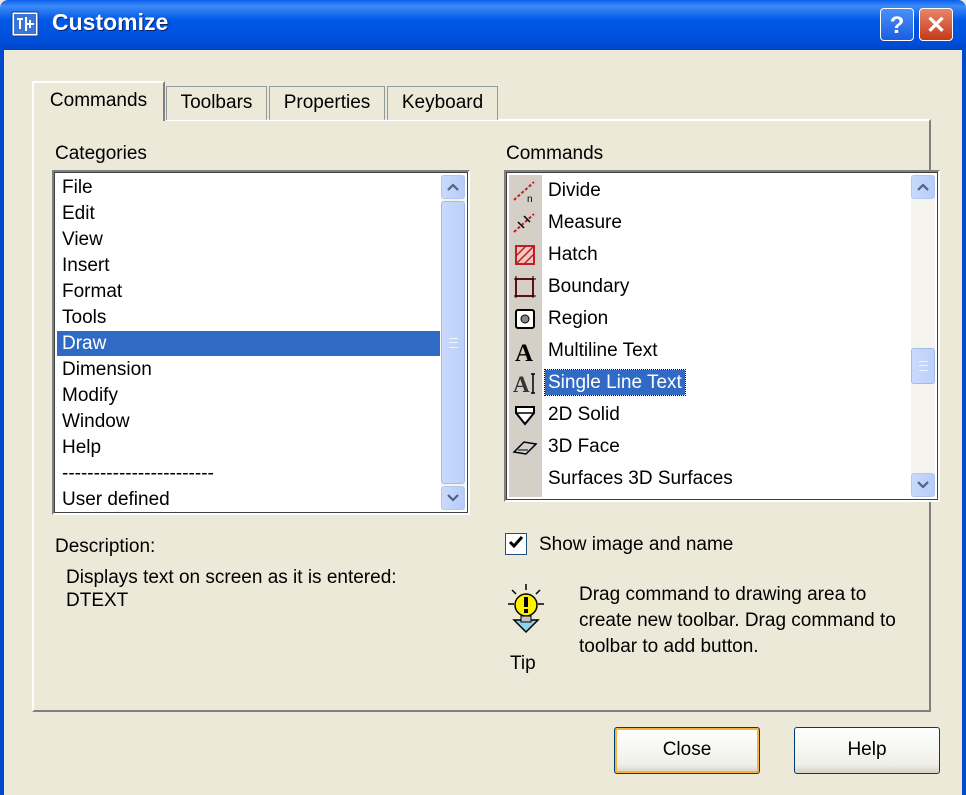 This screenshot has height=795, width=966. I want to click on title-help-button: ?, so click(897, 24).